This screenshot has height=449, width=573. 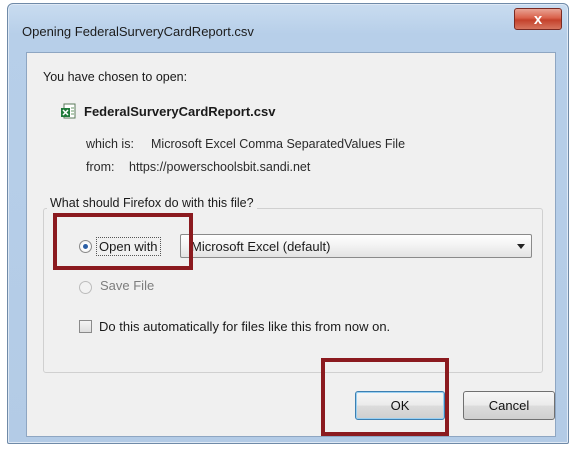 I want to click on from-label: from:, so click(x=100, y=167).